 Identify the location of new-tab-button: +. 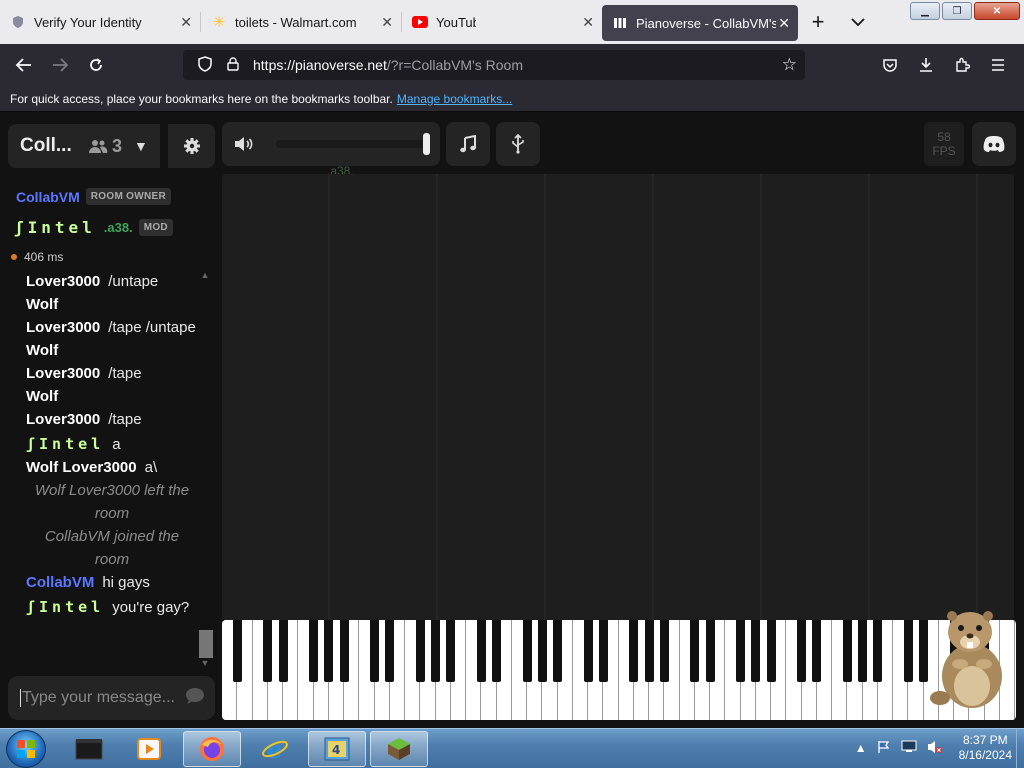
(818, 22).